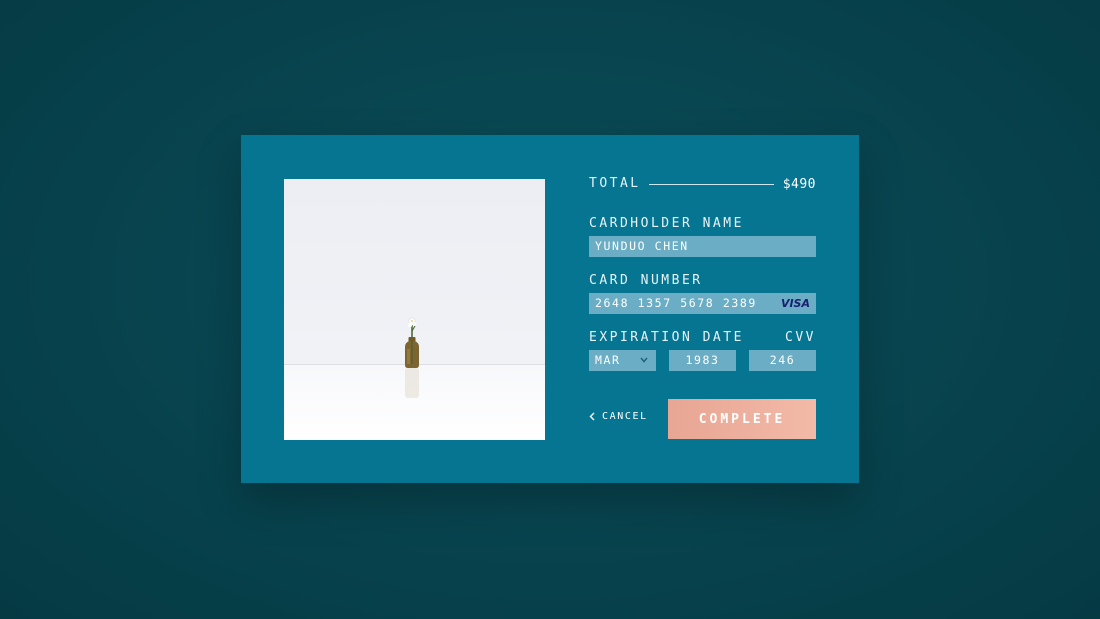 This screenshot has width=1100, height=619. Describe the element at coordinates (799, 184) in the screenshot. I see `total-amount: $490` at that location.